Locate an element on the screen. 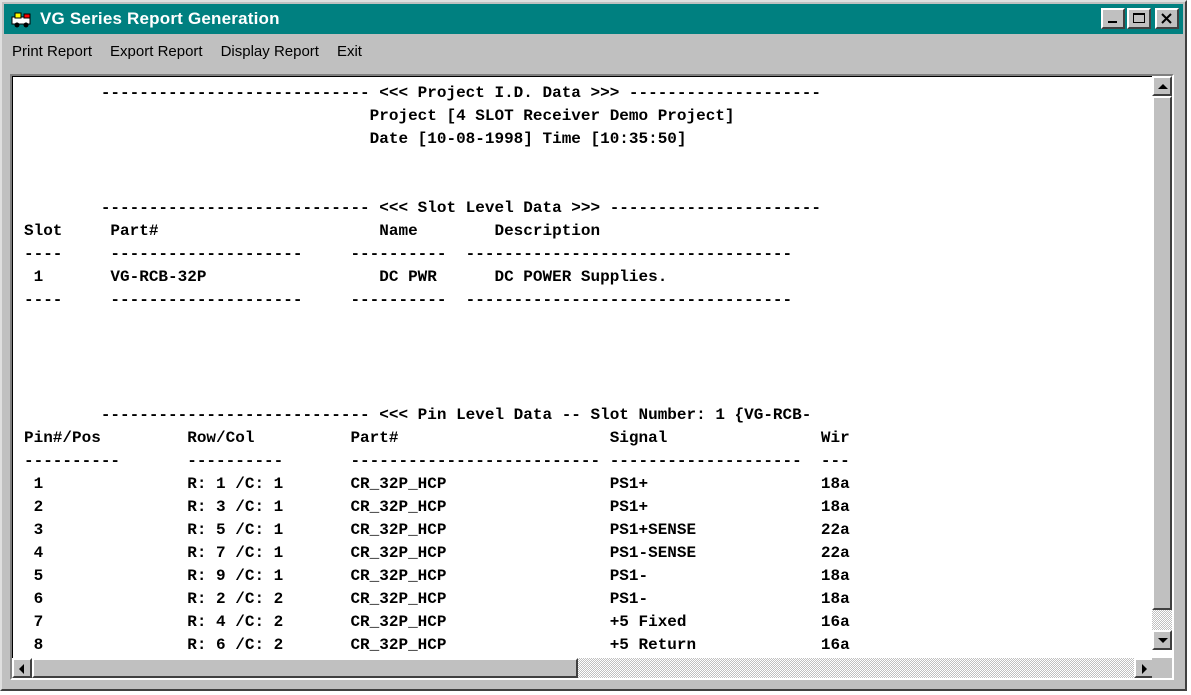  report-line: Pin#/Pos Row/Col Part# Signal Wir is located at coordinates (437, 438).